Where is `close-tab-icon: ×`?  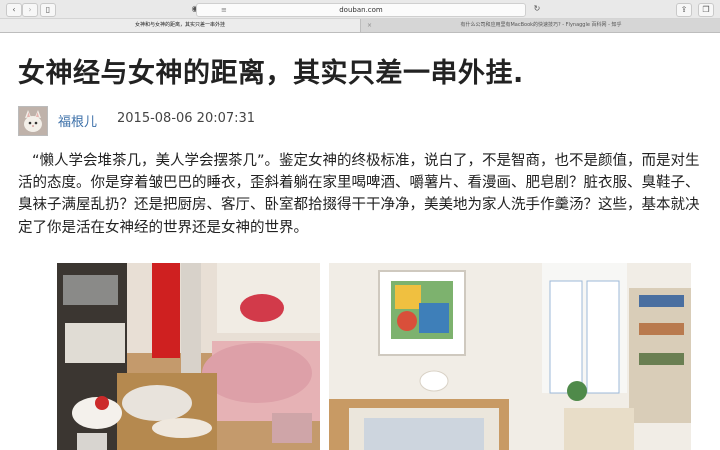
close-tab-icon: × is located at coordinates (369, 25).